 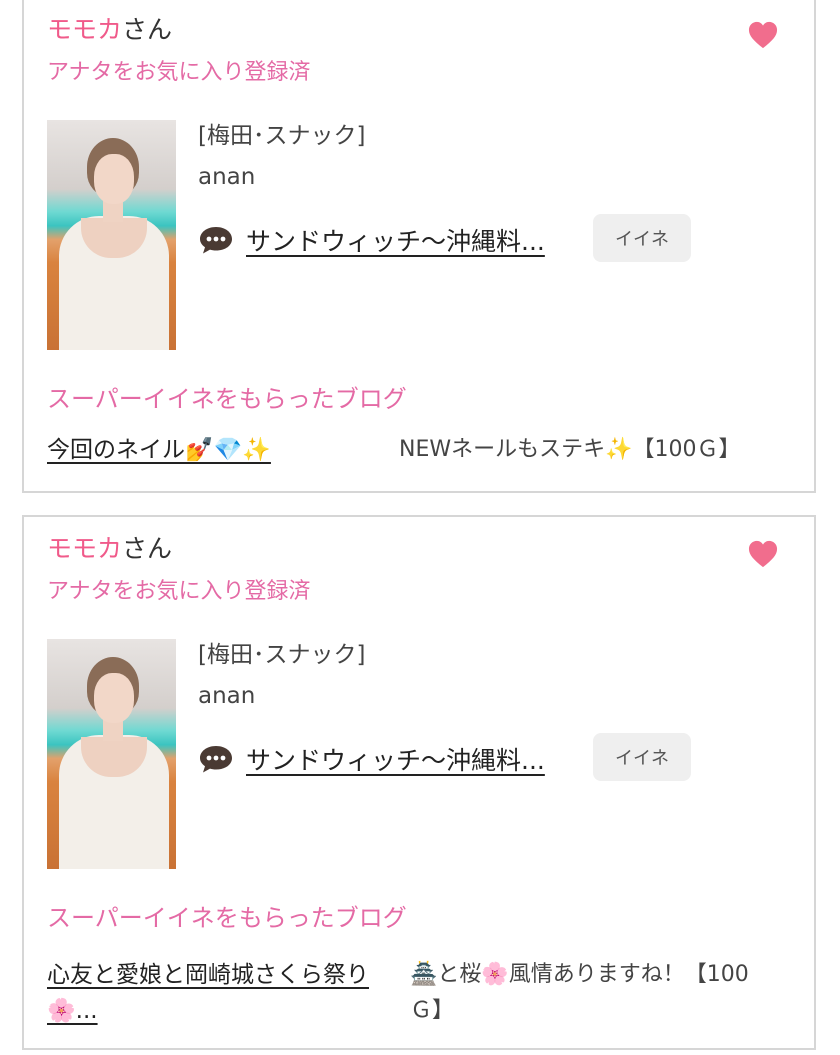 I want to click on super-like-blog-link: 今回のネイル💅💎✨, so click(x=159, y=450).